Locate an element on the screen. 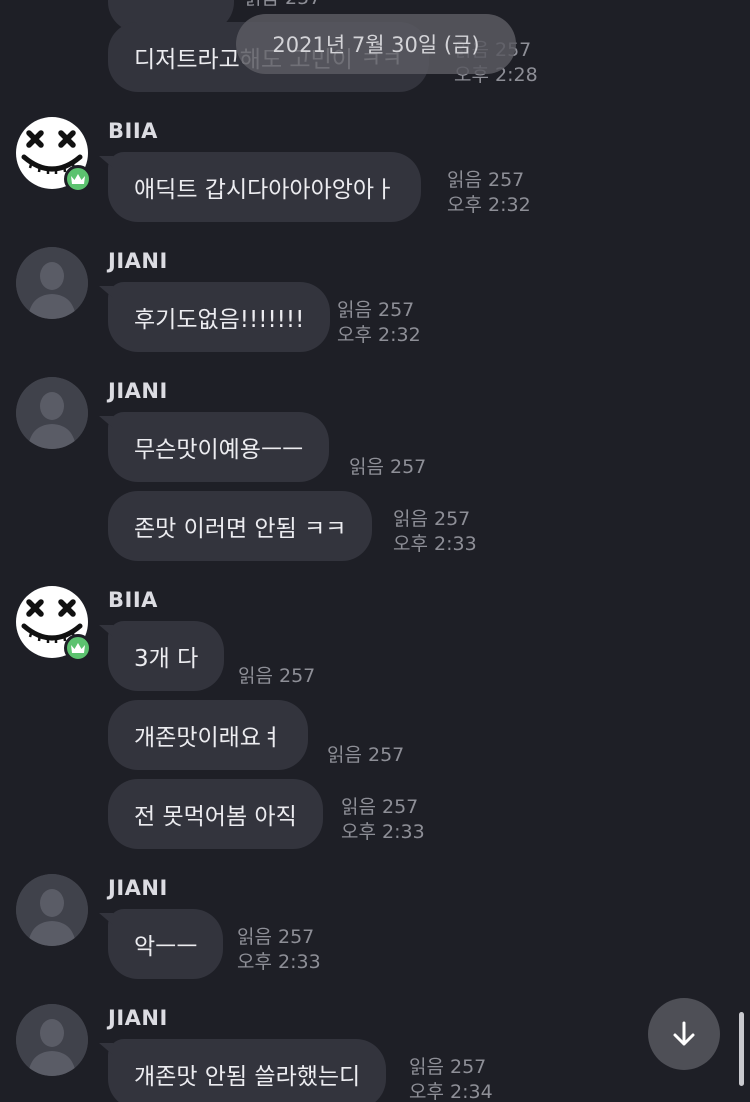 This screenshot has width=750, height=1102. message-bubble: 무슨맛이예용ㅡㅡ is located at coordinates (214, 447).